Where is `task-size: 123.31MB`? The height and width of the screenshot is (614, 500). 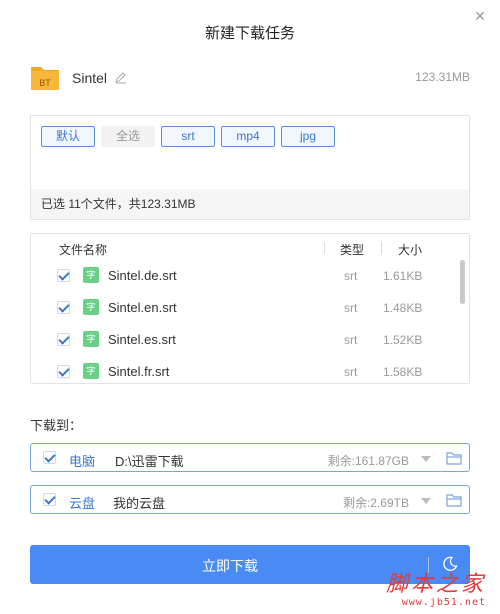
task-size: 123.31MB is located at coordinates (442, 77).